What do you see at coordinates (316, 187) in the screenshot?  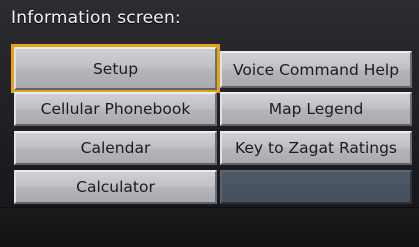 I see `empty-menu-slot` at bounding box center [316, 187].